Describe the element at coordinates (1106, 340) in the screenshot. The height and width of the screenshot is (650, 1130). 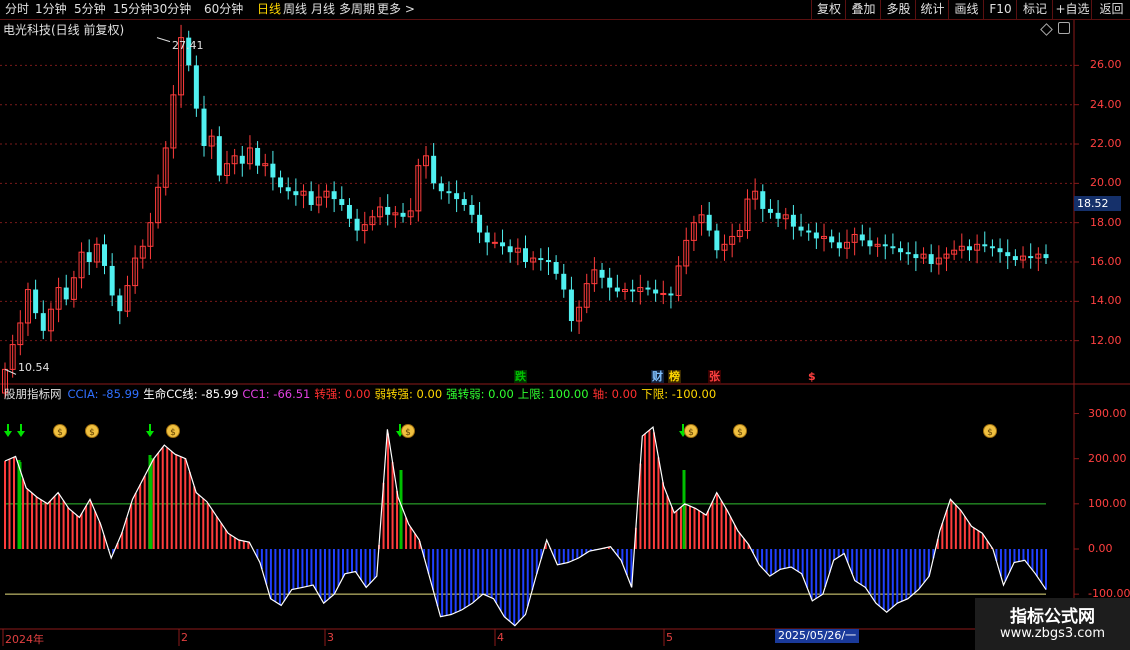
I see `price-tick-label: 12.00` at that location.